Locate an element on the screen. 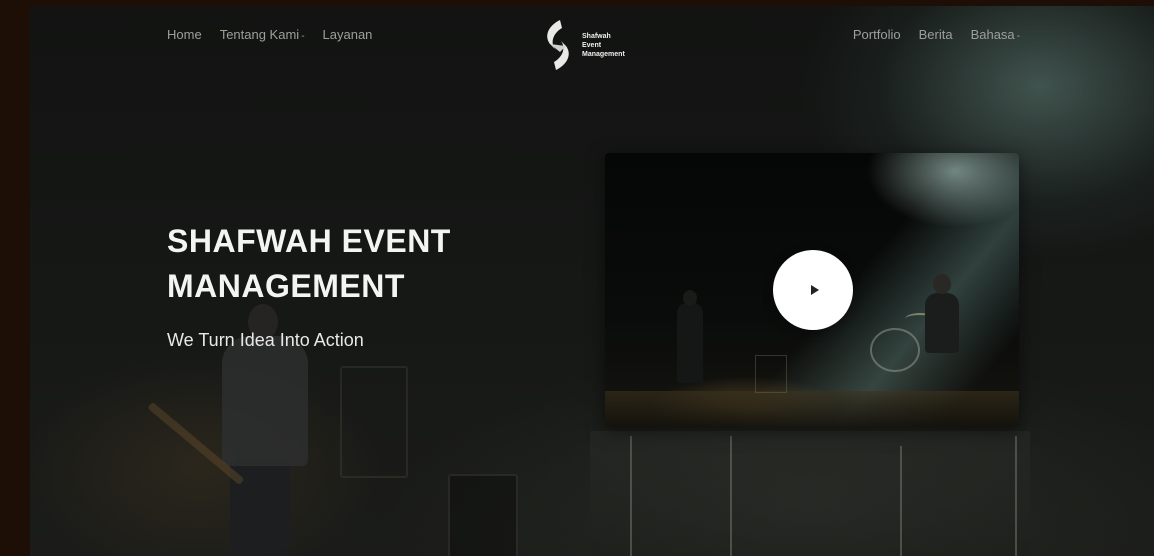 This screenshot has height=556, width=1154. hero-title: SHAFWAH EVENT MANAGEMENT is located at coordinates (347, 264).